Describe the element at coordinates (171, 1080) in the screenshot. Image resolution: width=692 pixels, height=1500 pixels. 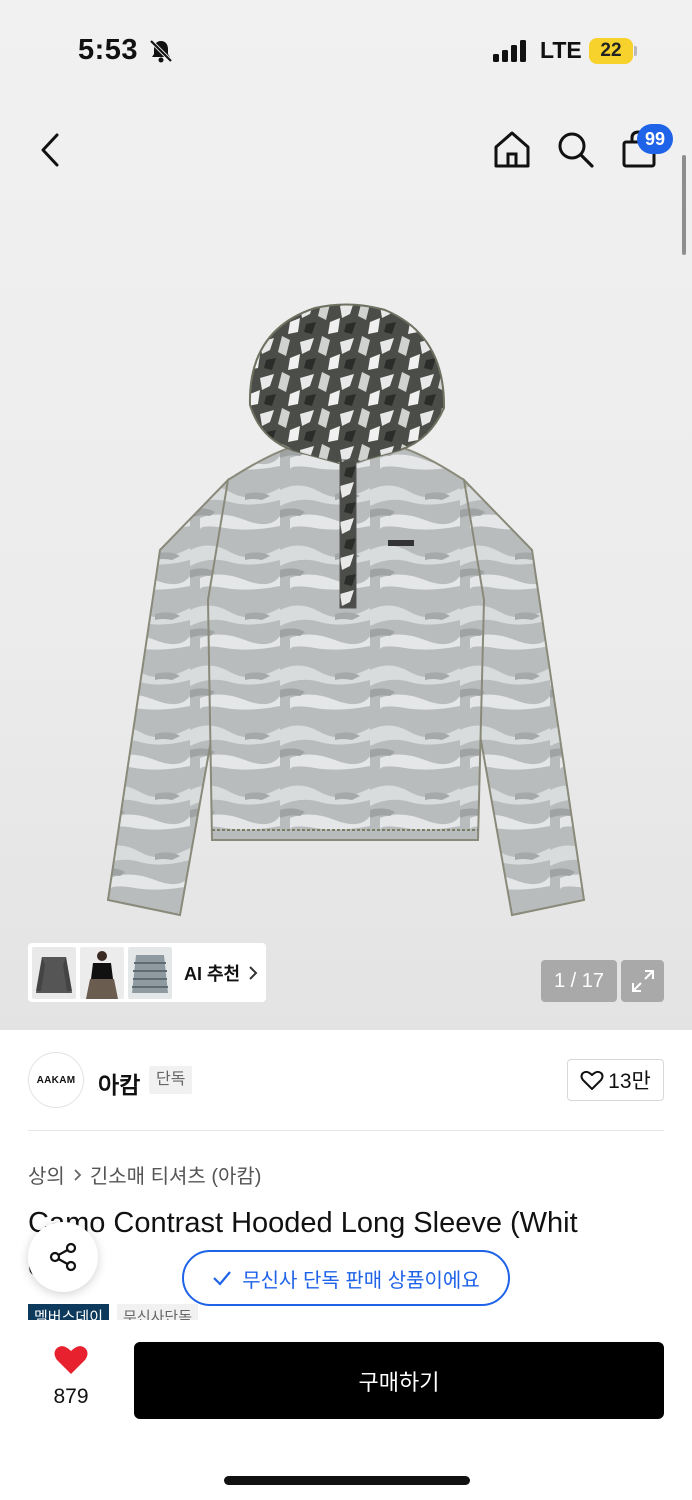
I see `exclusive-badge: 단독` at that location.